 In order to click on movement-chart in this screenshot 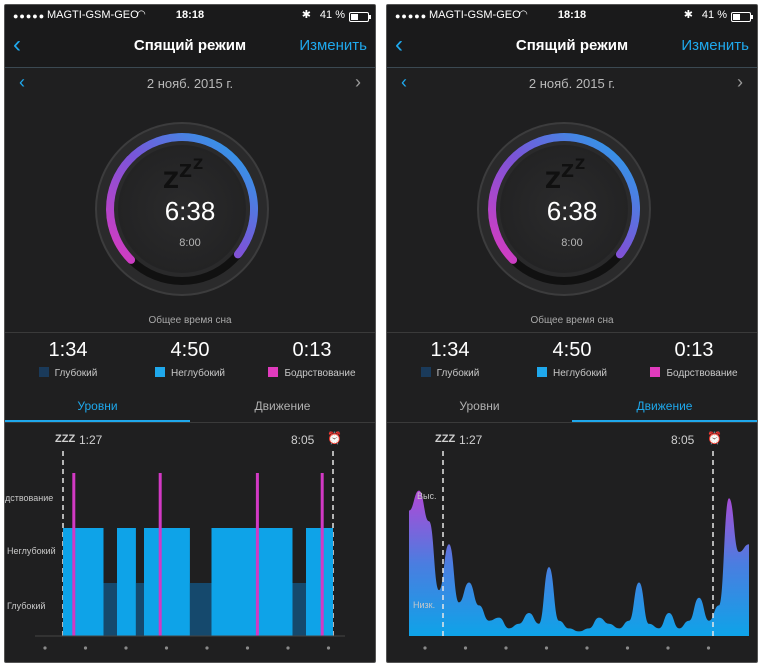, I will do `click(579, 550)`.